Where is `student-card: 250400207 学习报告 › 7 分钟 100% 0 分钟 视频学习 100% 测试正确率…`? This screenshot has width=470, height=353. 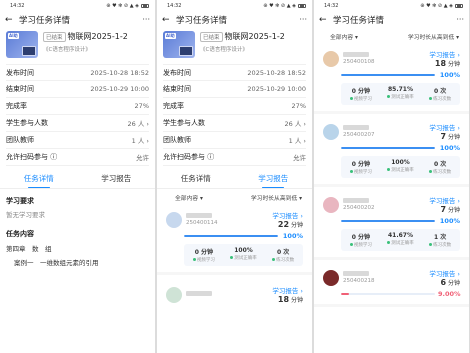 student-card: 250400207 学习报告 › 7 分钟 100% 0 分钟 视频学习 100% 测试正确率… is located at coordinates (391, 149).